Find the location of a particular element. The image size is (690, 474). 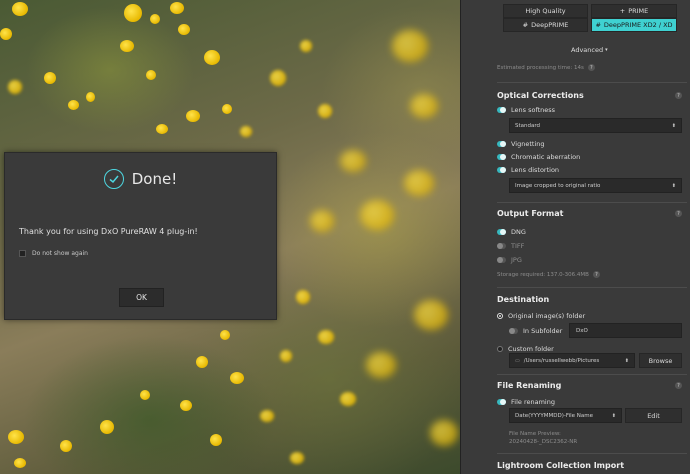

format-jpg-row: JPG is located at coordinates (509, 260).